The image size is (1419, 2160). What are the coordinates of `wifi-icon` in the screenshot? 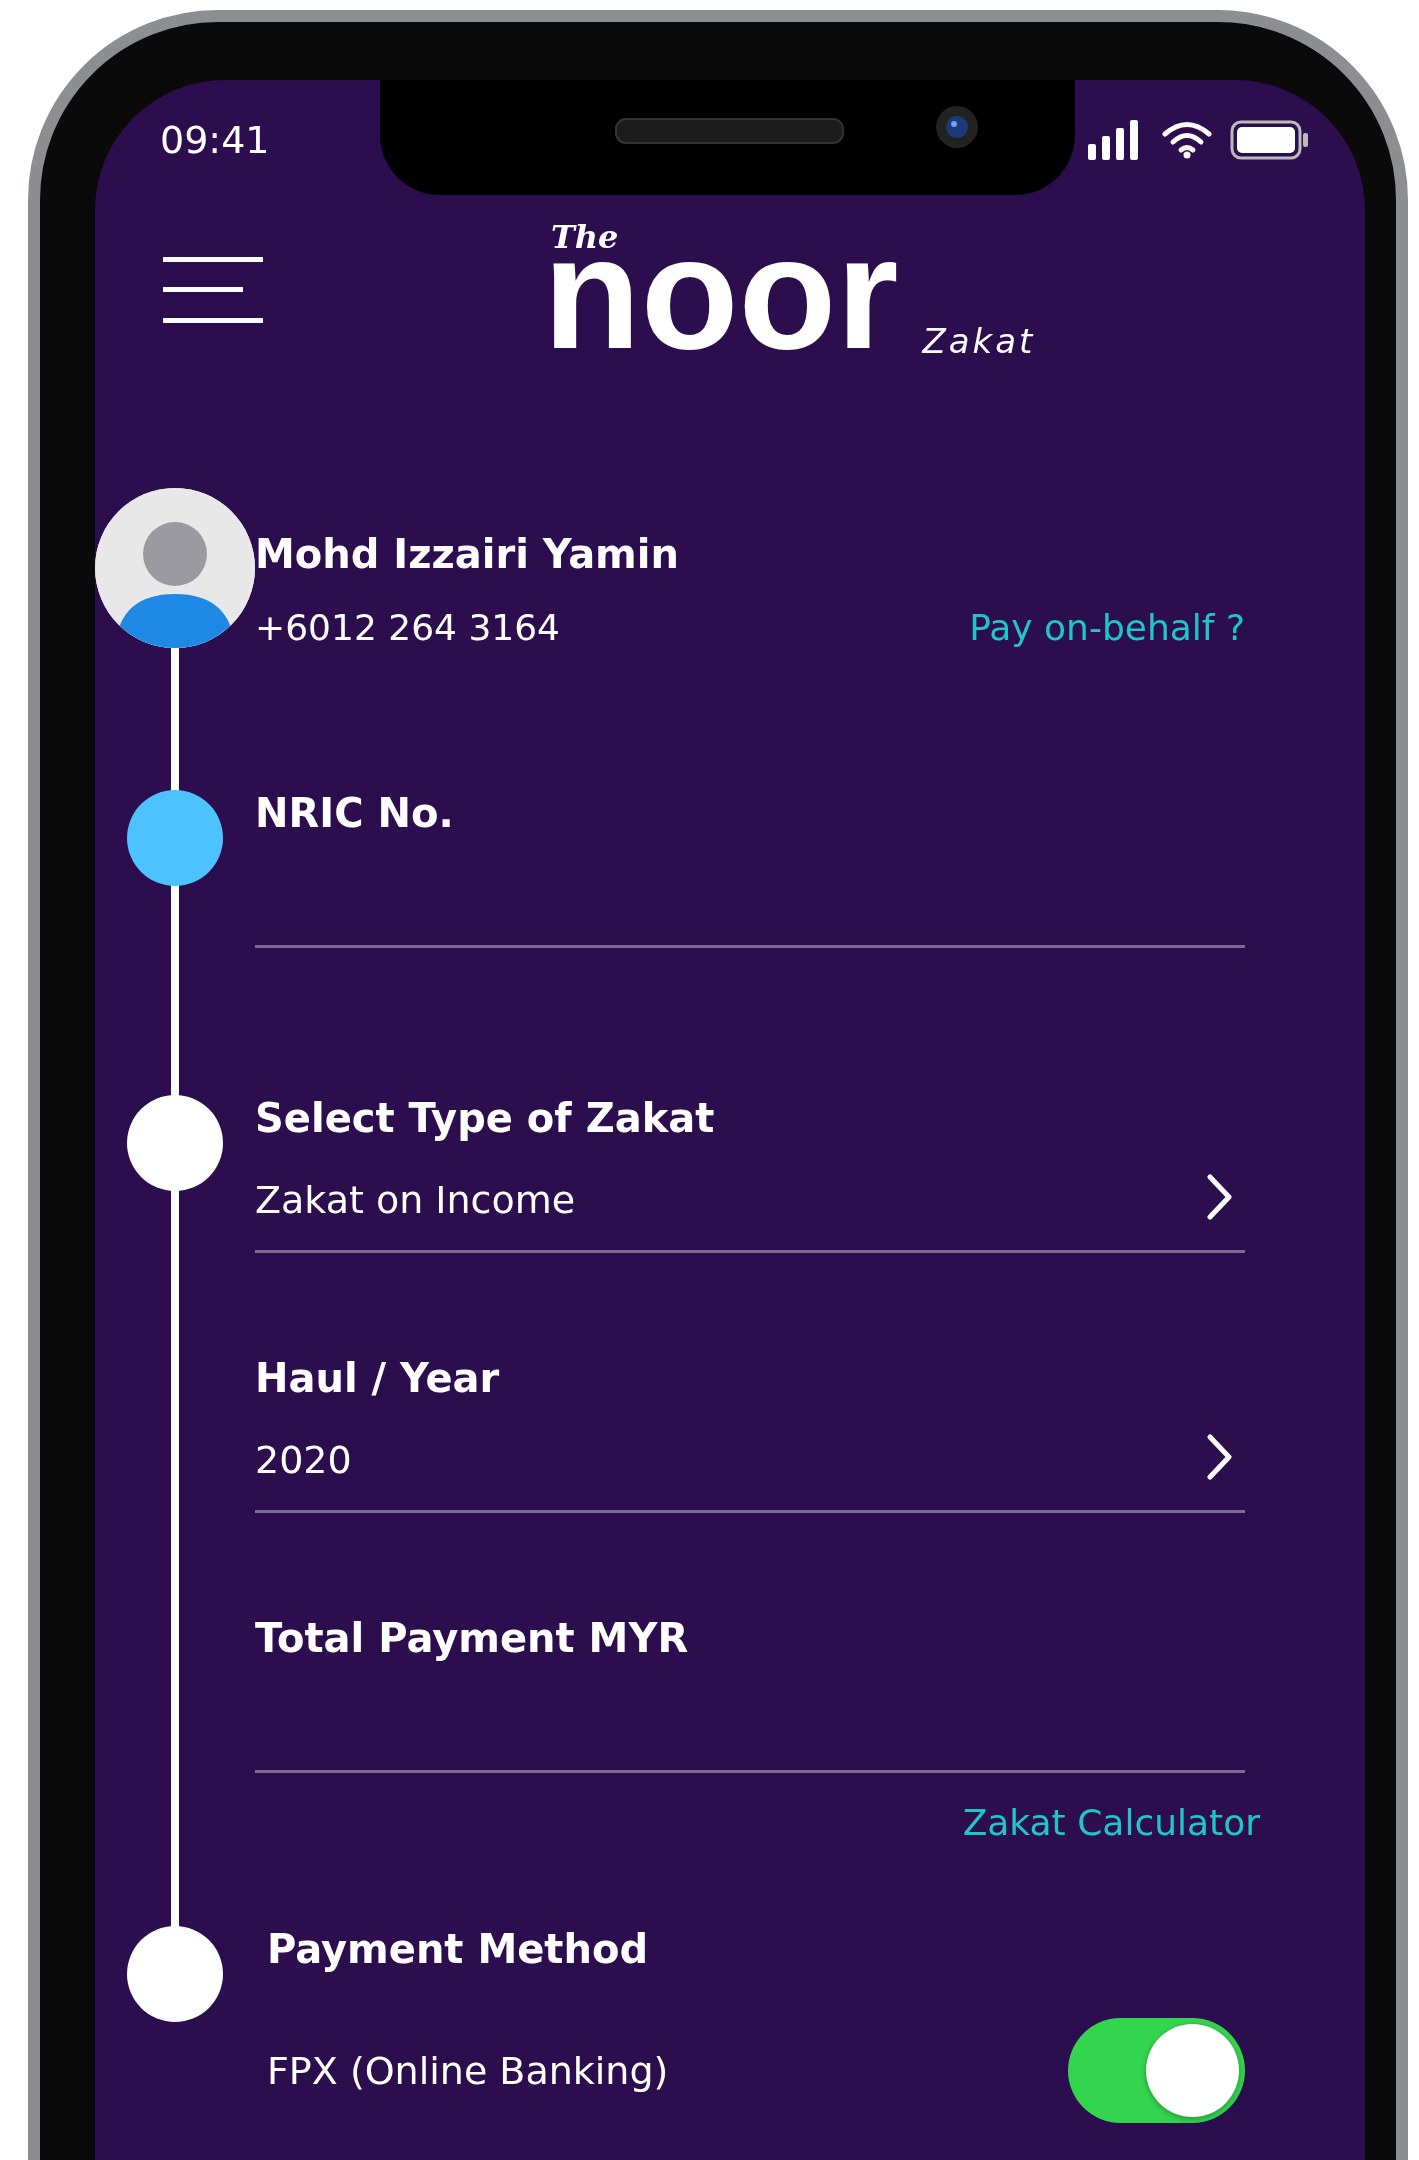 It's located at (1187, 140).